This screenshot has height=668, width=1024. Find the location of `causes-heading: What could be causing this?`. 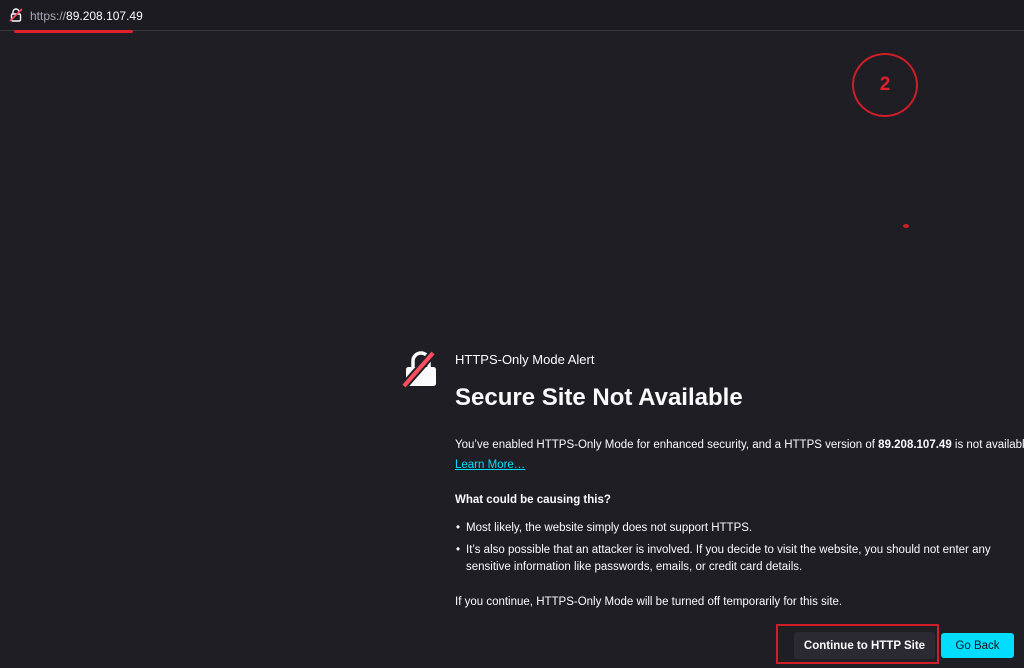

causes-heading: What could be causing this? is located at coordinates (533, 500).